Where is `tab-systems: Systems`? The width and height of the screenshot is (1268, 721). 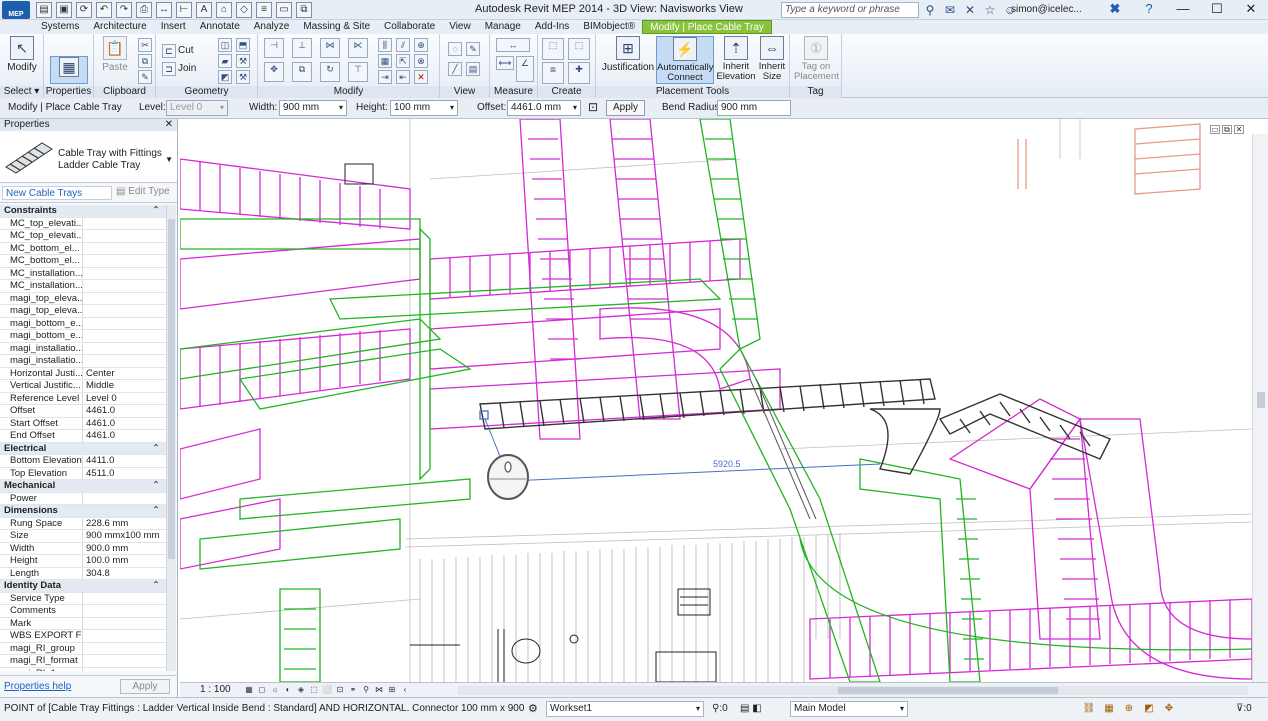
tab-systems: Systems is located at coordinates (60, 27).